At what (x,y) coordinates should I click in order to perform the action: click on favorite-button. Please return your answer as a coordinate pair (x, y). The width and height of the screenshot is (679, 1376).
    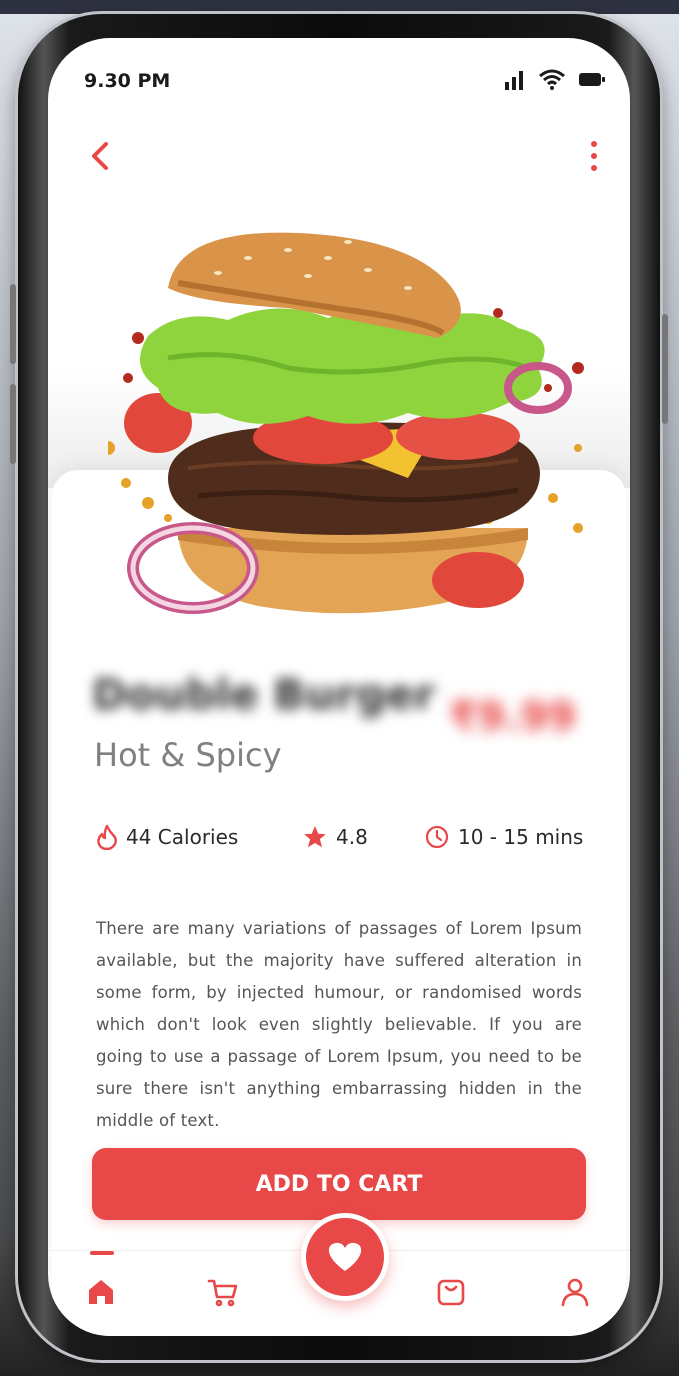
    Looking at the image, I should click on (345, 1257).